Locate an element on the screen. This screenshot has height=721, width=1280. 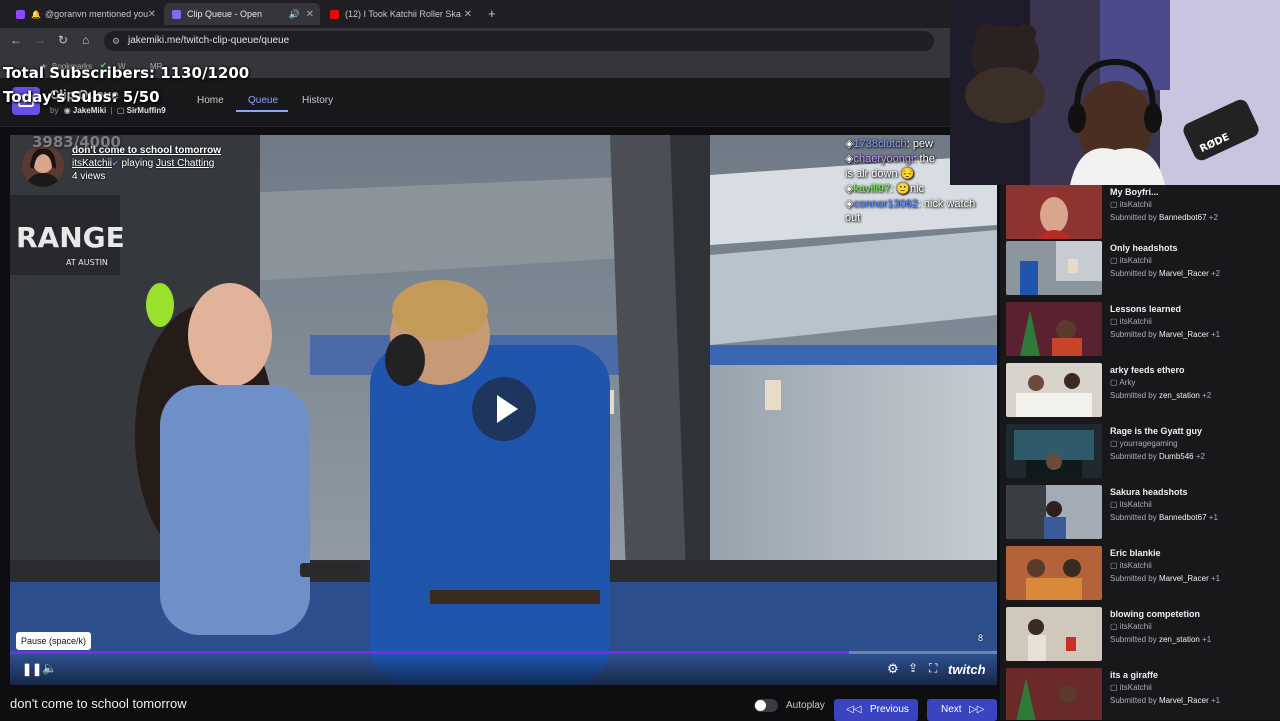
speaker-icon: 🔊 is located at coordinates (294, 14).